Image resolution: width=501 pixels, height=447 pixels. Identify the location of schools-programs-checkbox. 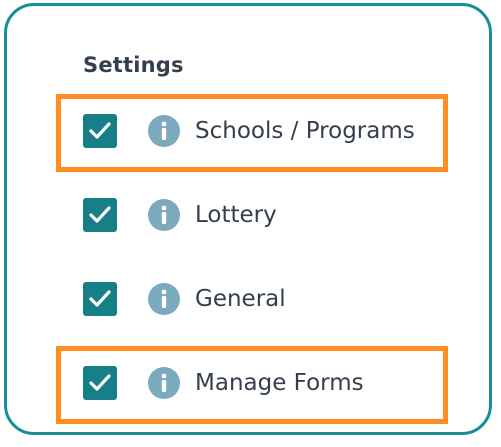
(100, 131).